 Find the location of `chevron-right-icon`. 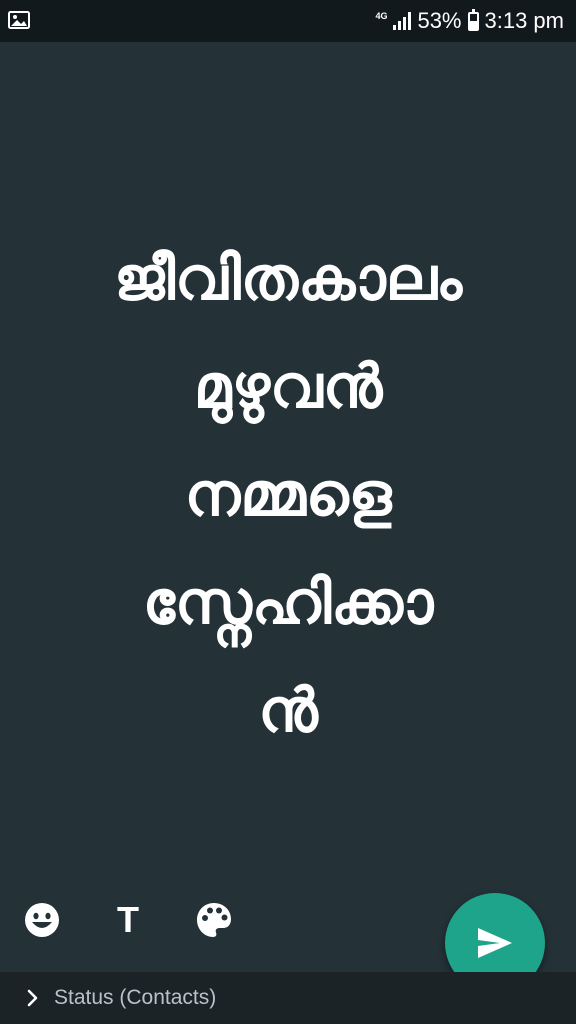

chevron-right-icon is located at coordinates (33, 998).